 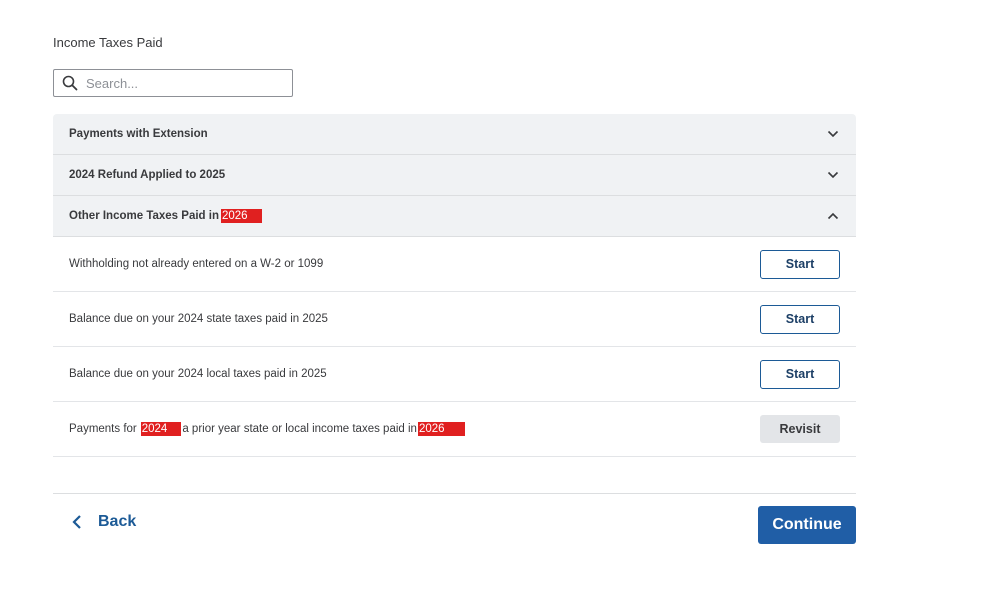 I want to click on search-input, so click(x=181, y=83).